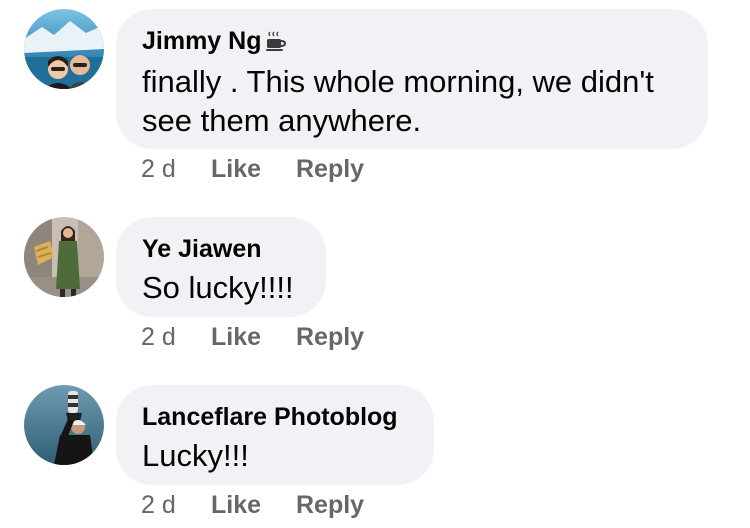 The height and width of the screenshot is (528, 750). Describe the element at coordinates (195, 455) in the screenshot. I see `comment-text: Lucky!!!` at that location.